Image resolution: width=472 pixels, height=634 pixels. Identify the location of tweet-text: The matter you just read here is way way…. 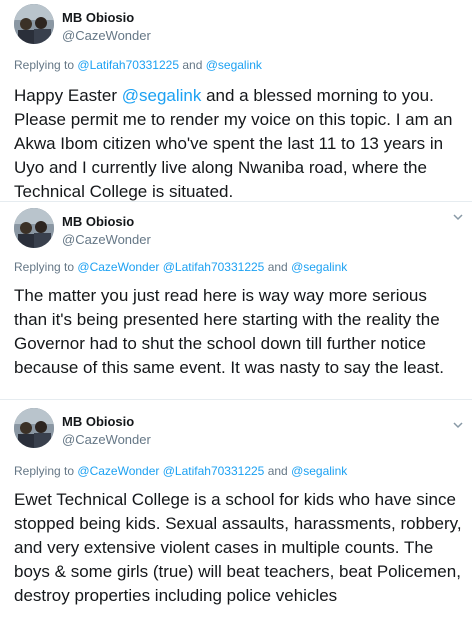
(229, 331).